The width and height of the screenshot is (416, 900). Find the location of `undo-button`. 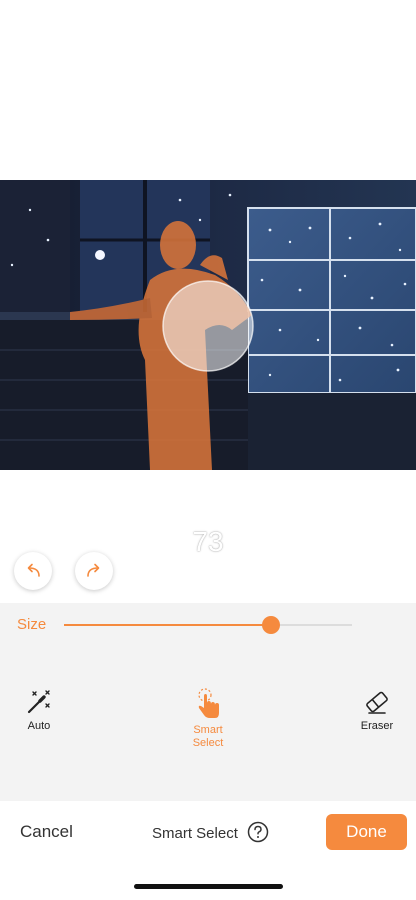

undo-button is located at coordinates (33, 571).